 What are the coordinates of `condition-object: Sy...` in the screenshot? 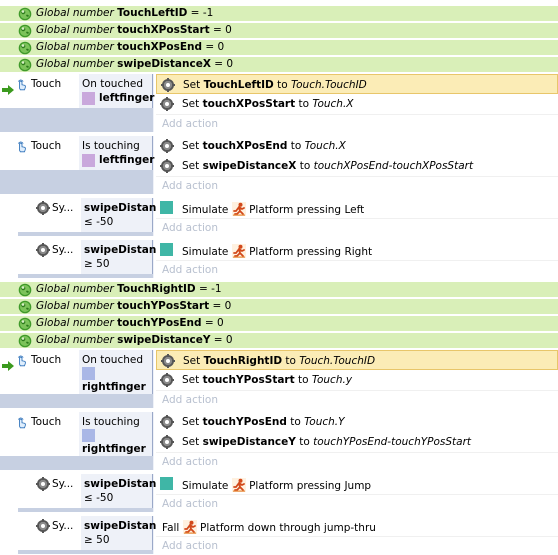 It's located at (63, 208).